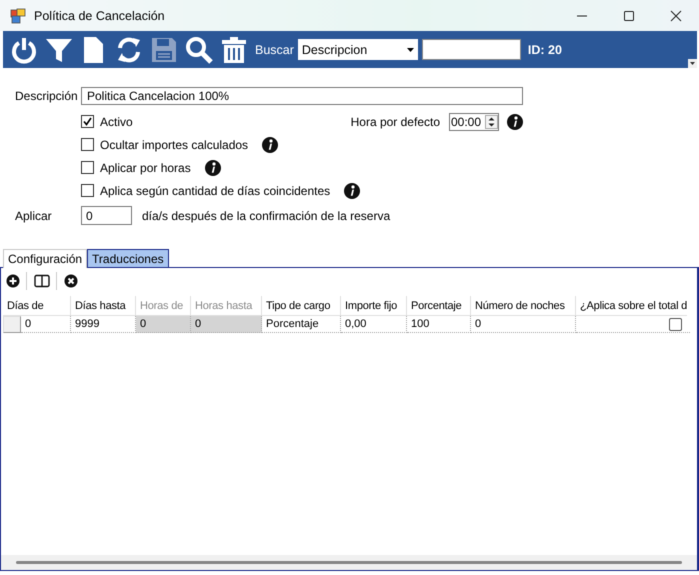  I want to click on apply-label: Aplicar, so click(34, 215).